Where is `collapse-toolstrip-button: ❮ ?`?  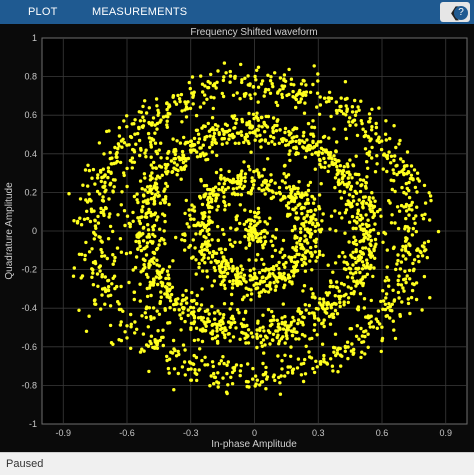
collapse-toolstrip-button: ❮ ? is located at coordinates (455, 12).